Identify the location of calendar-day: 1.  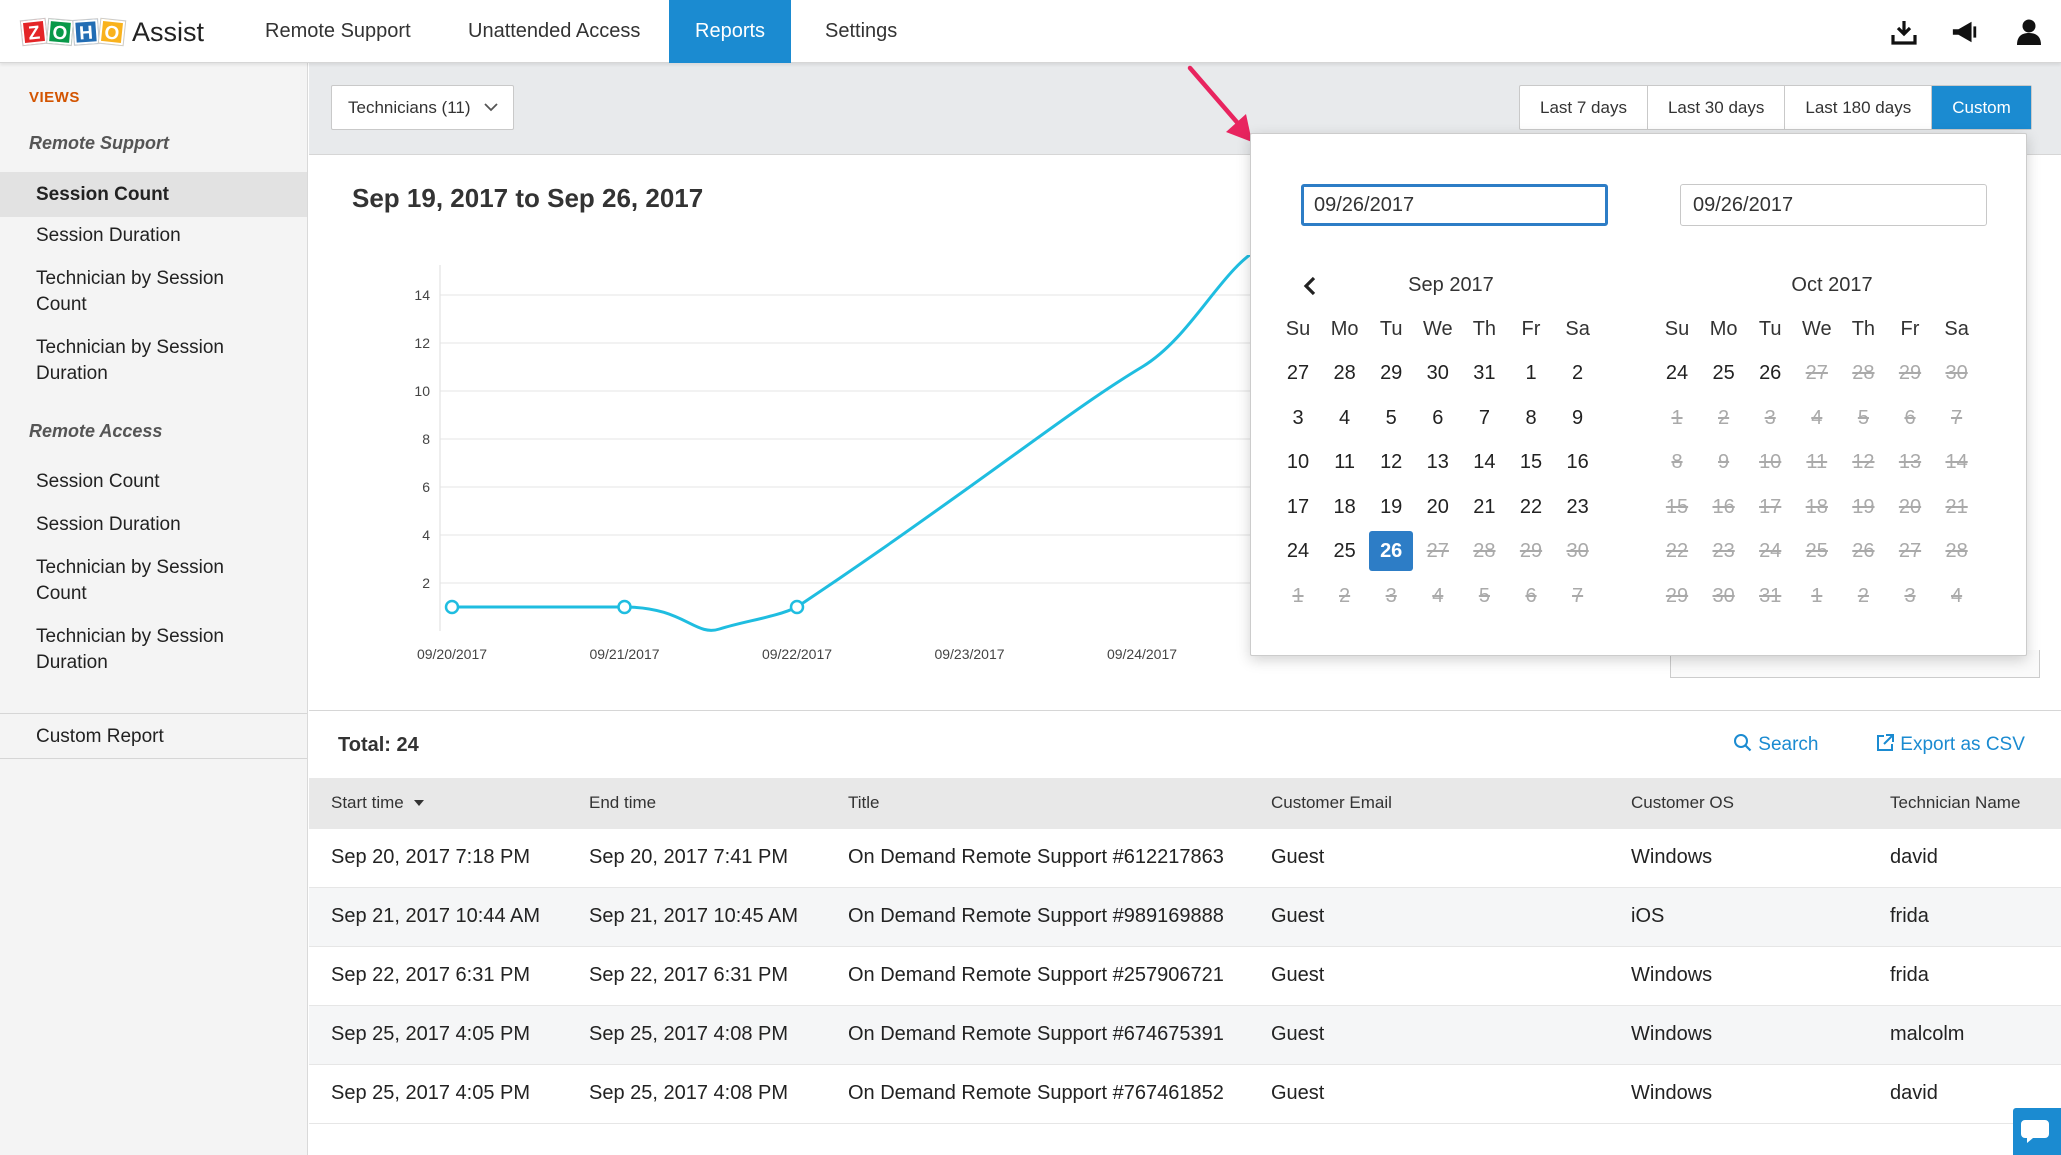
(1531, 373).